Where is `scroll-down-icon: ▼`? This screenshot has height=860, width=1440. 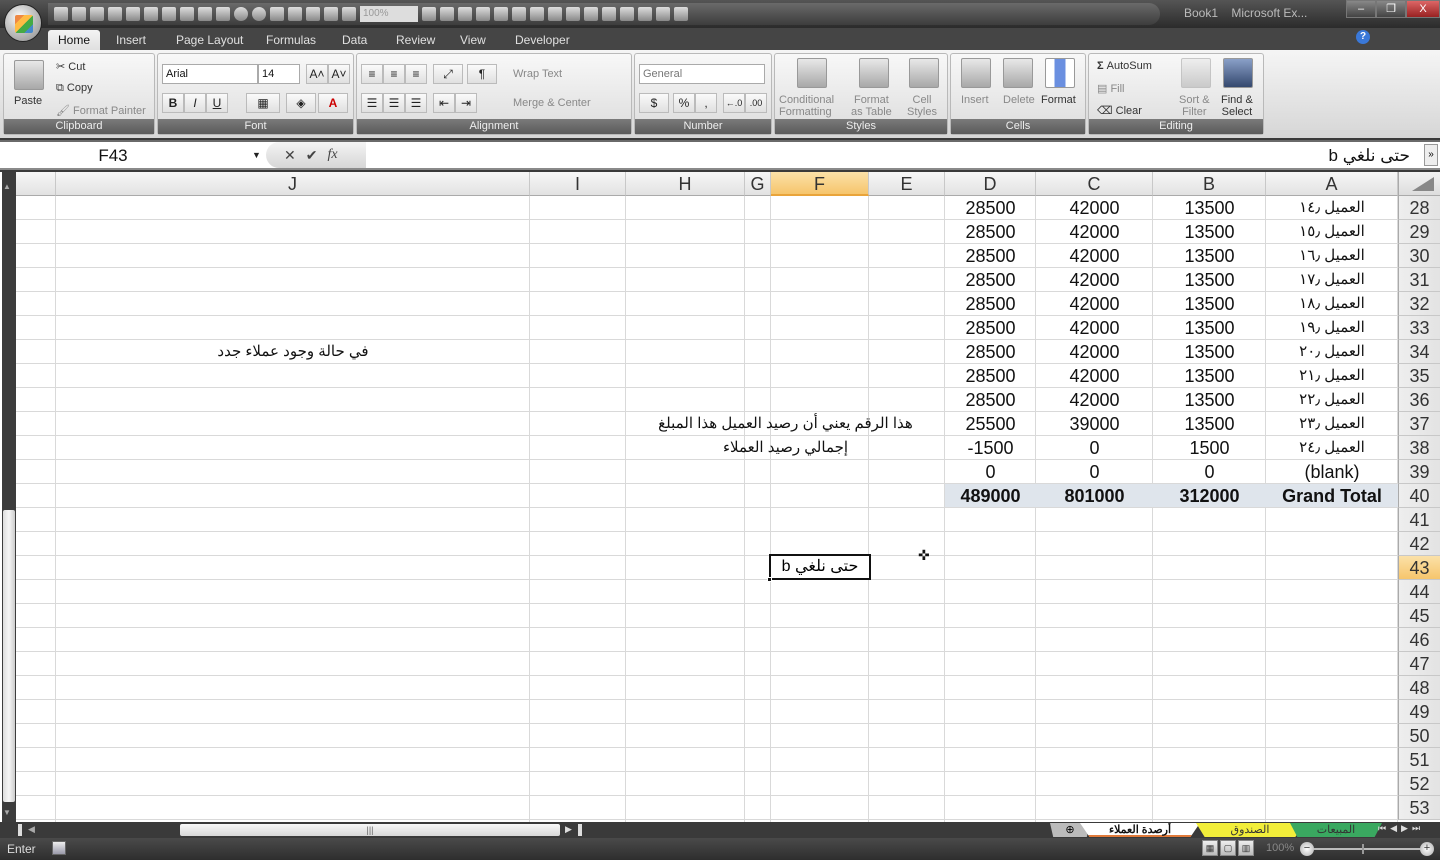
scroll-down-icon: ▼ is located at coordinates (7, 812).